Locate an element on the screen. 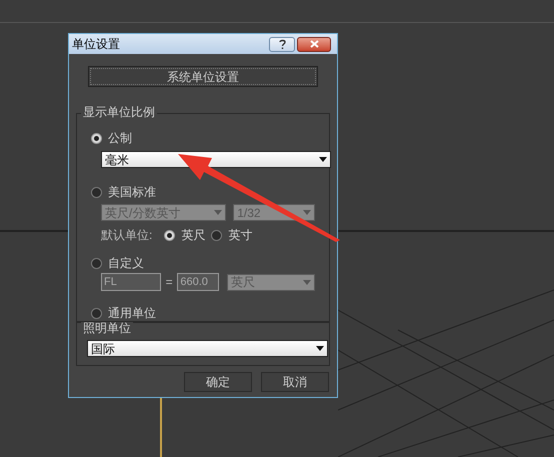 The width and height of the screenshot is (554, 457). radio-label: 通用单位 is located at coordinates (132, 313).